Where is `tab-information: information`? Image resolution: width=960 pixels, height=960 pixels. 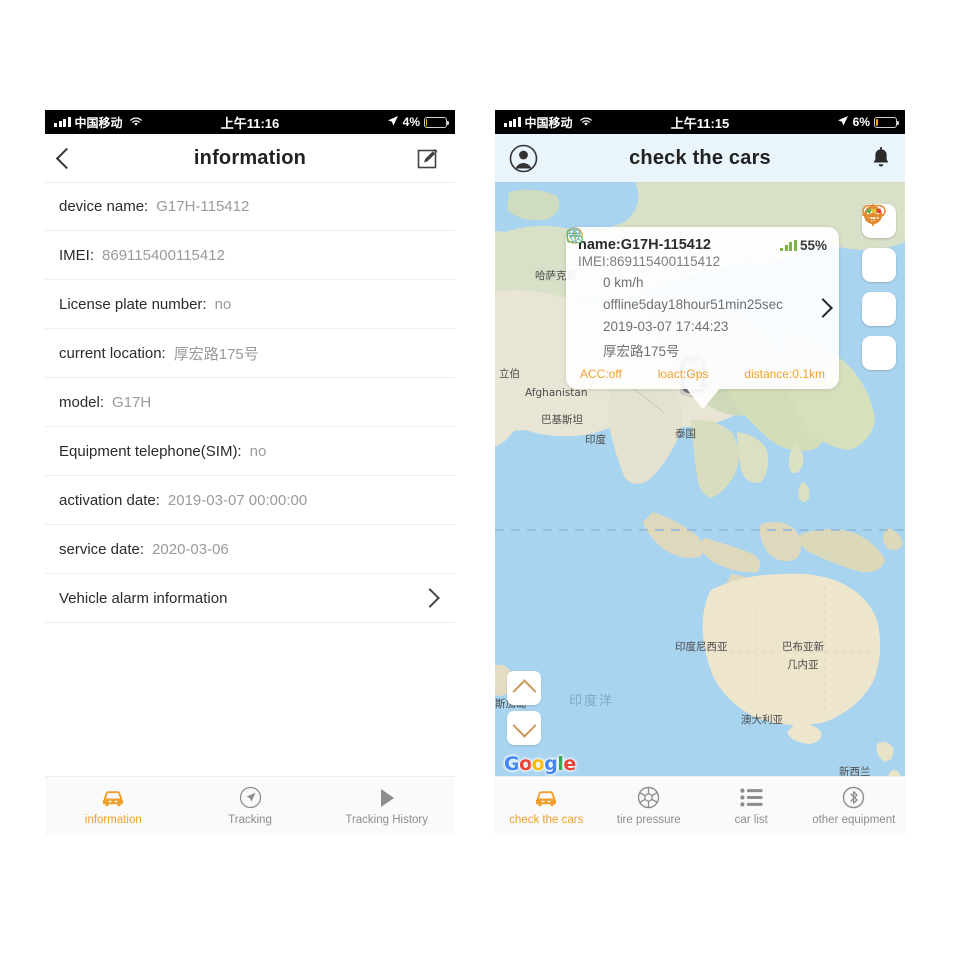
tab-information: information is located at coordinates (113, 806).